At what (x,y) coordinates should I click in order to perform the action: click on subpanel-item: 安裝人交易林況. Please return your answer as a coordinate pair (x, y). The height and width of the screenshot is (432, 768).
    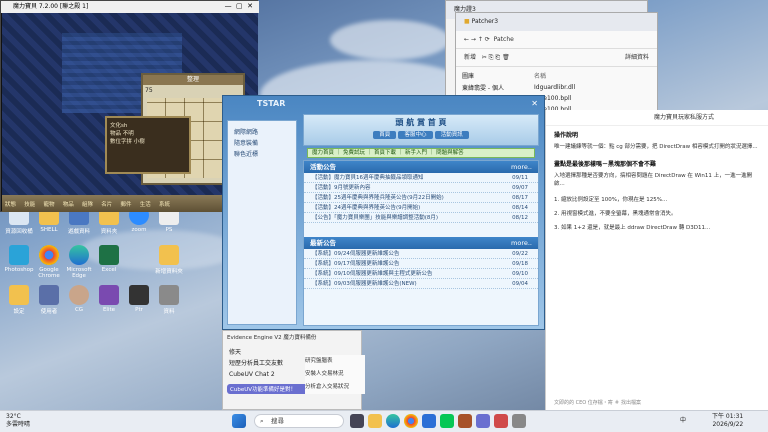
    Looking at the image, I should click on (335, 374).